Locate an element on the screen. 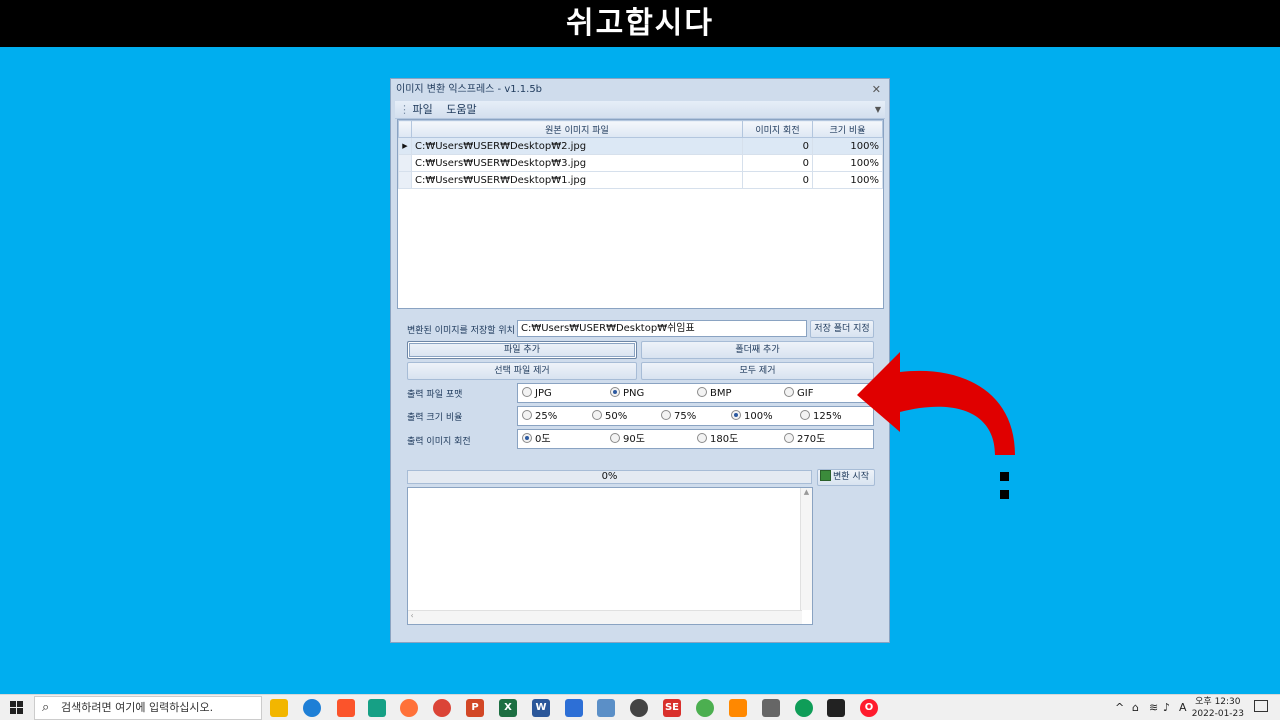 The image size is (1280, 720). window-title: 이미지 변환 익스프레스 - v1.1.5b is located at coordinates (469, 89).